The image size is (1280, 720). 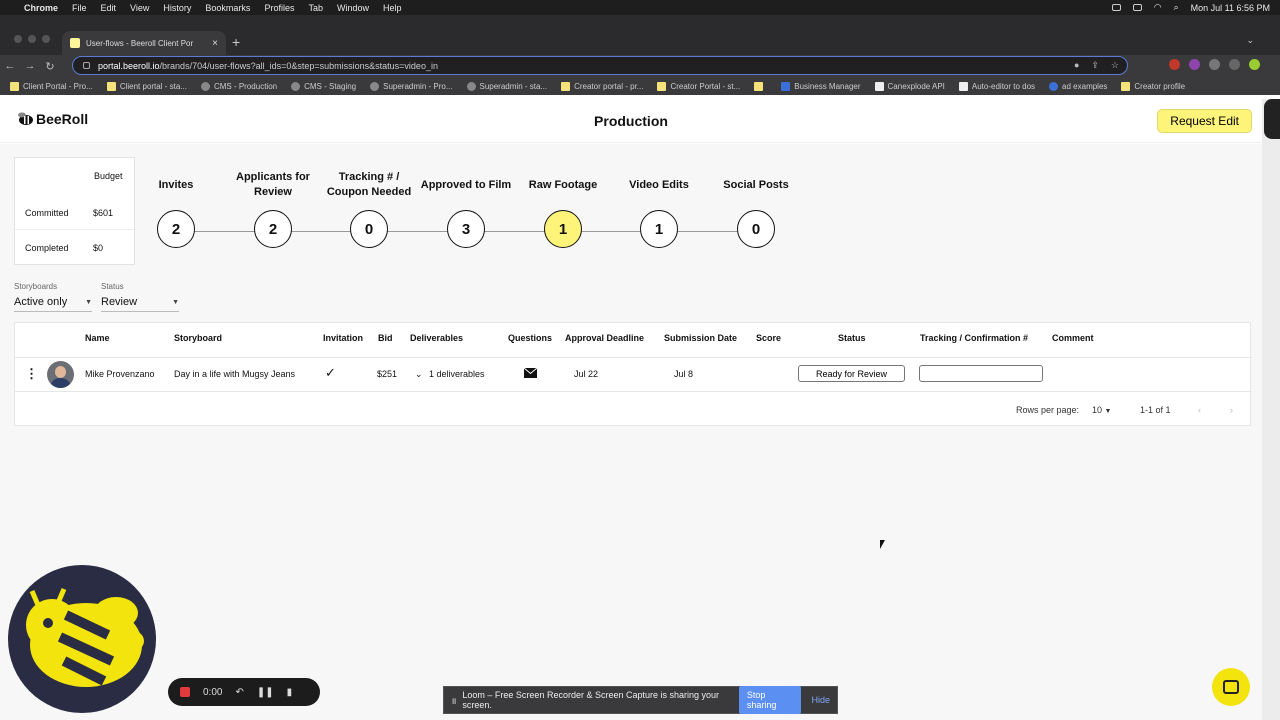 What do you see at coordinates (974, 338) in the screenshot?
I see `col-tracking: Tracking / Confirmation #` at bounding box center [974, 338].